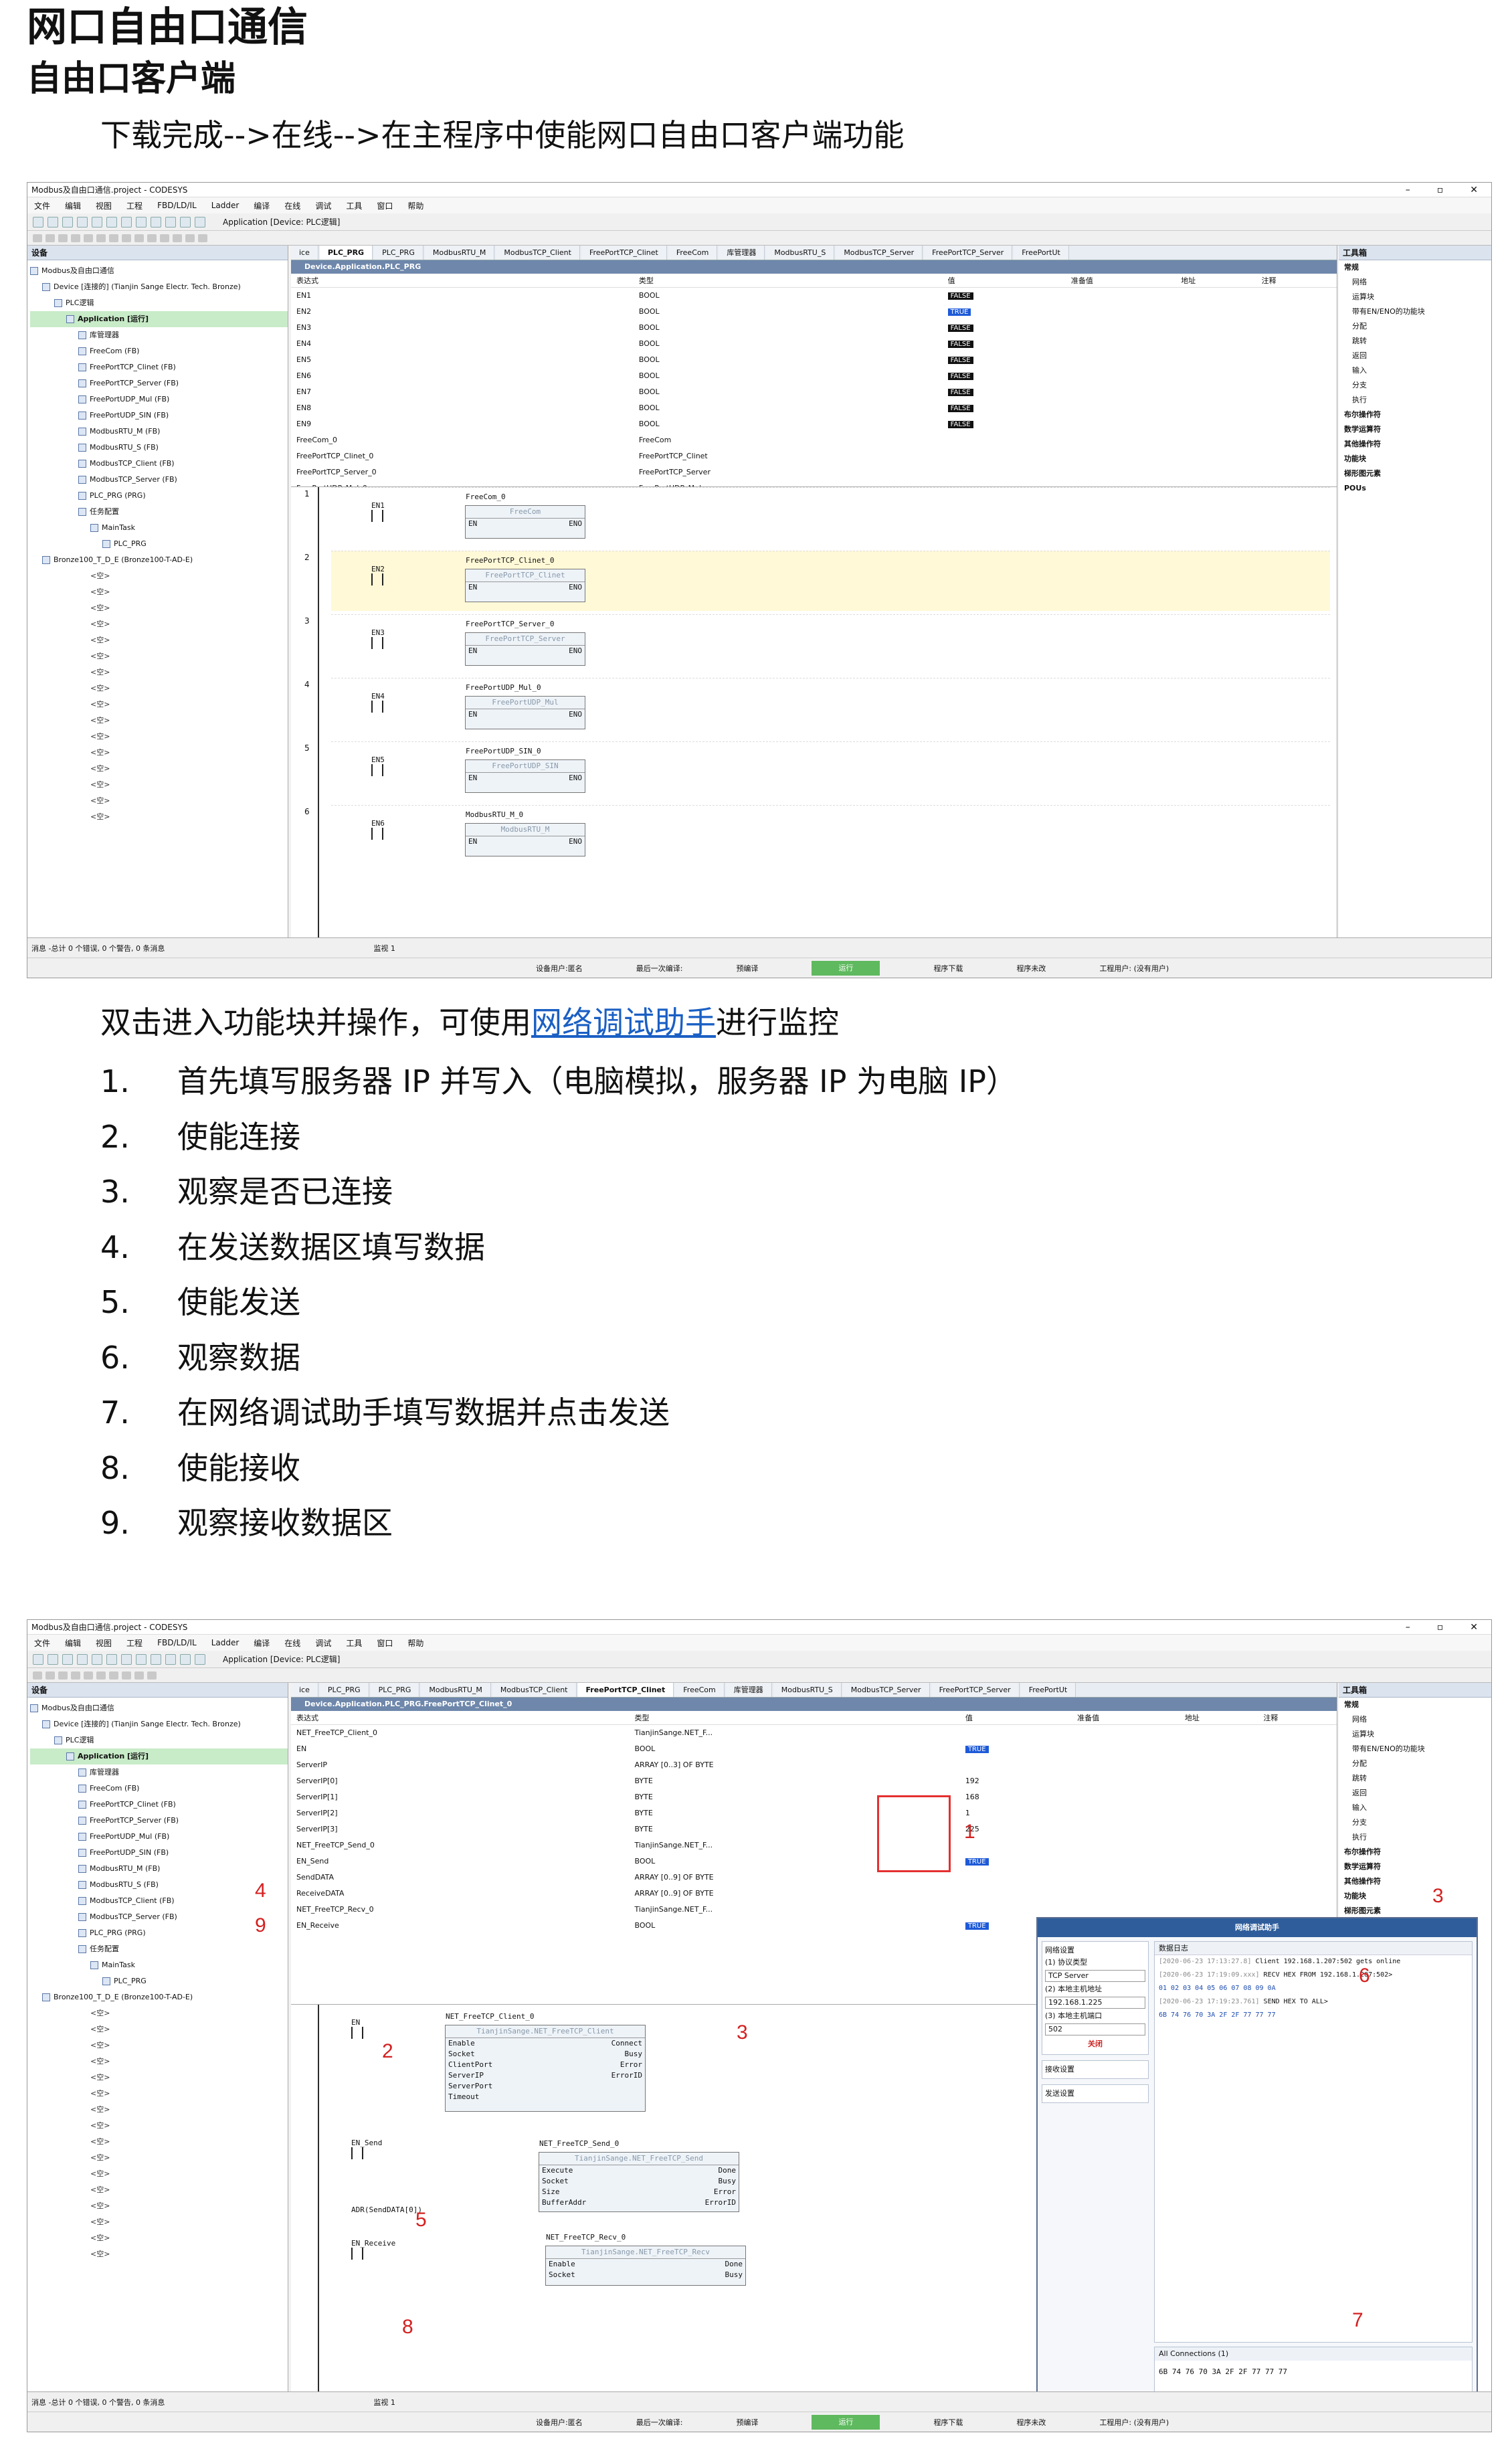  What do you see at coordinates (159, 1885) in the screenshot?
I see `tree-node: ModbusRTU_S (FB)` at bounding box center [159, 1885].